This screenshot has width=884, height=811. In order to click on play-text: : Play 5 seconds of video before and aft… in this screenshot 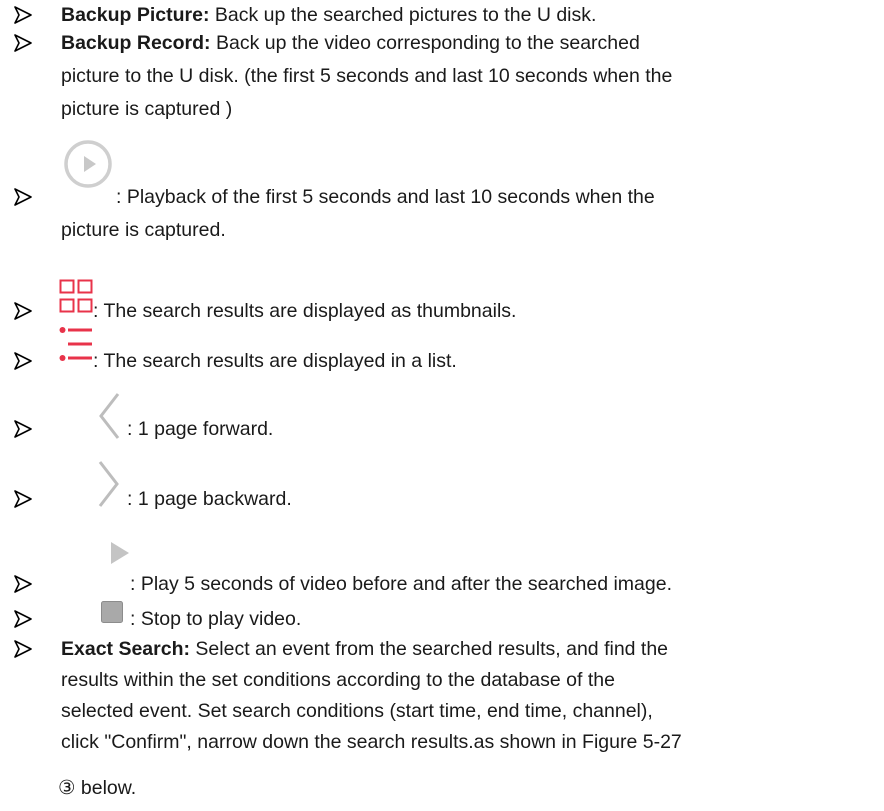, I will do `click(401, 584)`.